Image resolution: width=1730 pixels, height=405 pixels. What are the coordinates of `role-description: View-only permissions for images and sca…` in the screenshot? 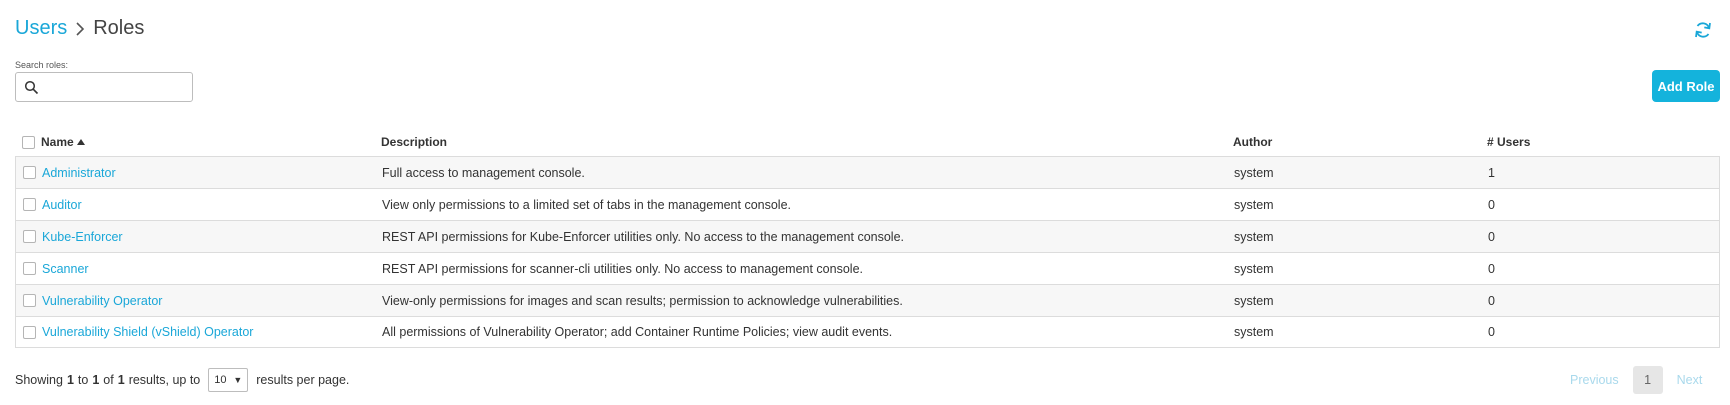 It's located at (642, 300).